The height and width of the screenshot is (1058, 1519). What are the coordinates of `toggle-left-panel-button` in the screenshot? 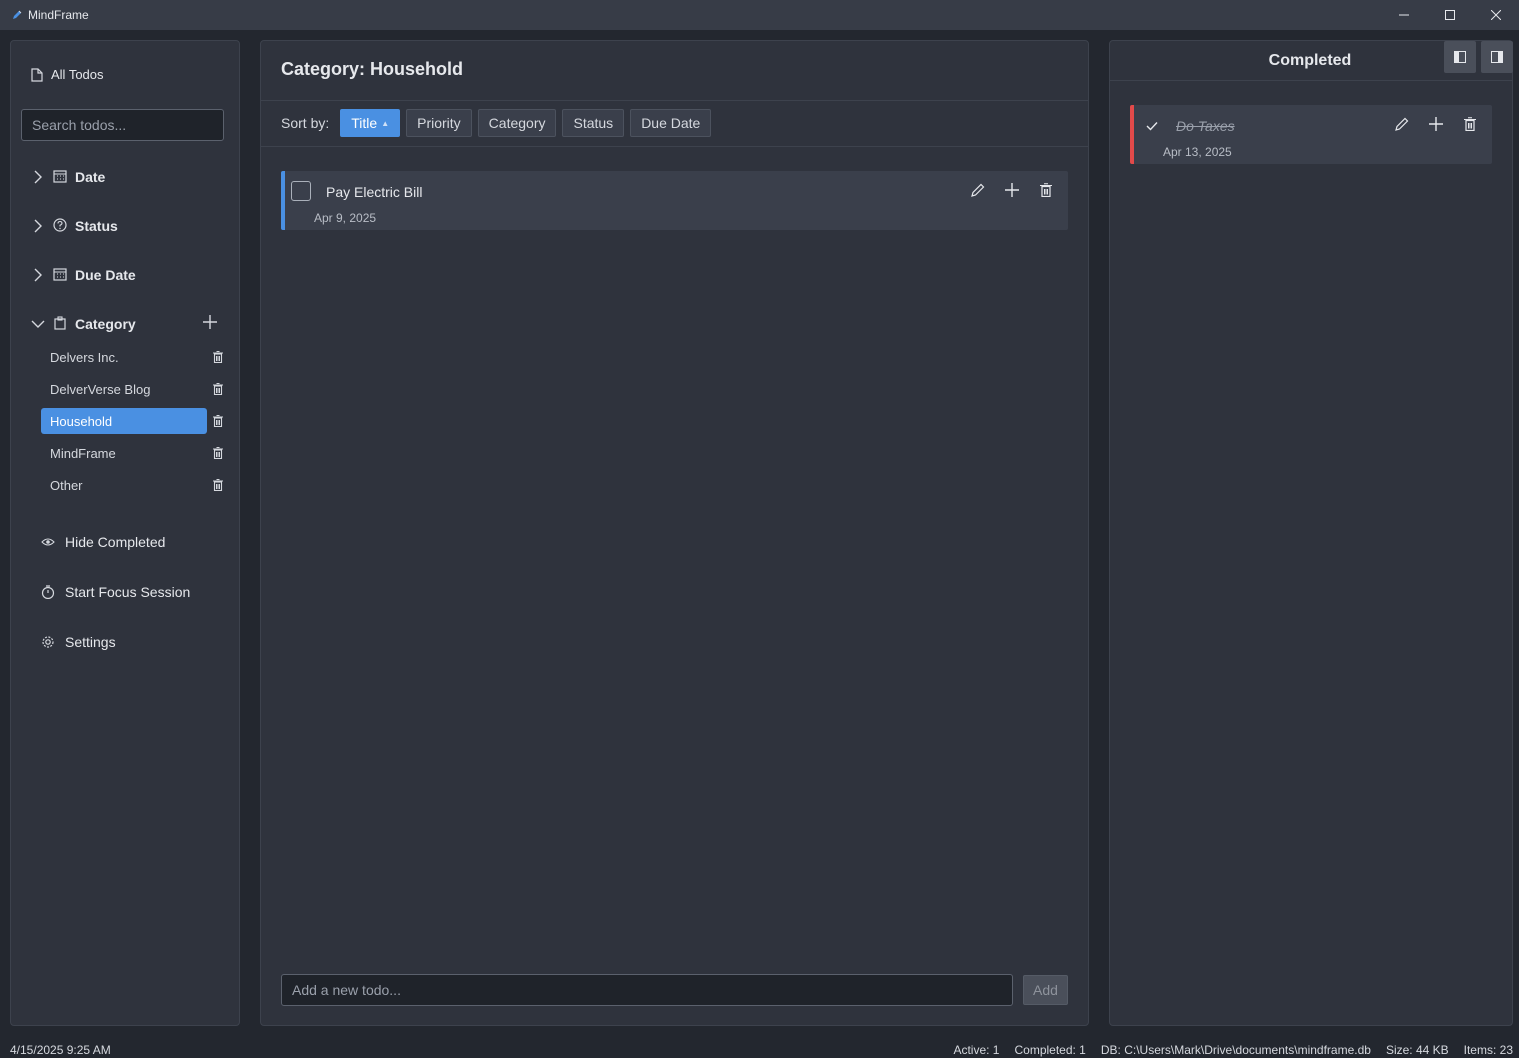 It's located at (1460, 57).